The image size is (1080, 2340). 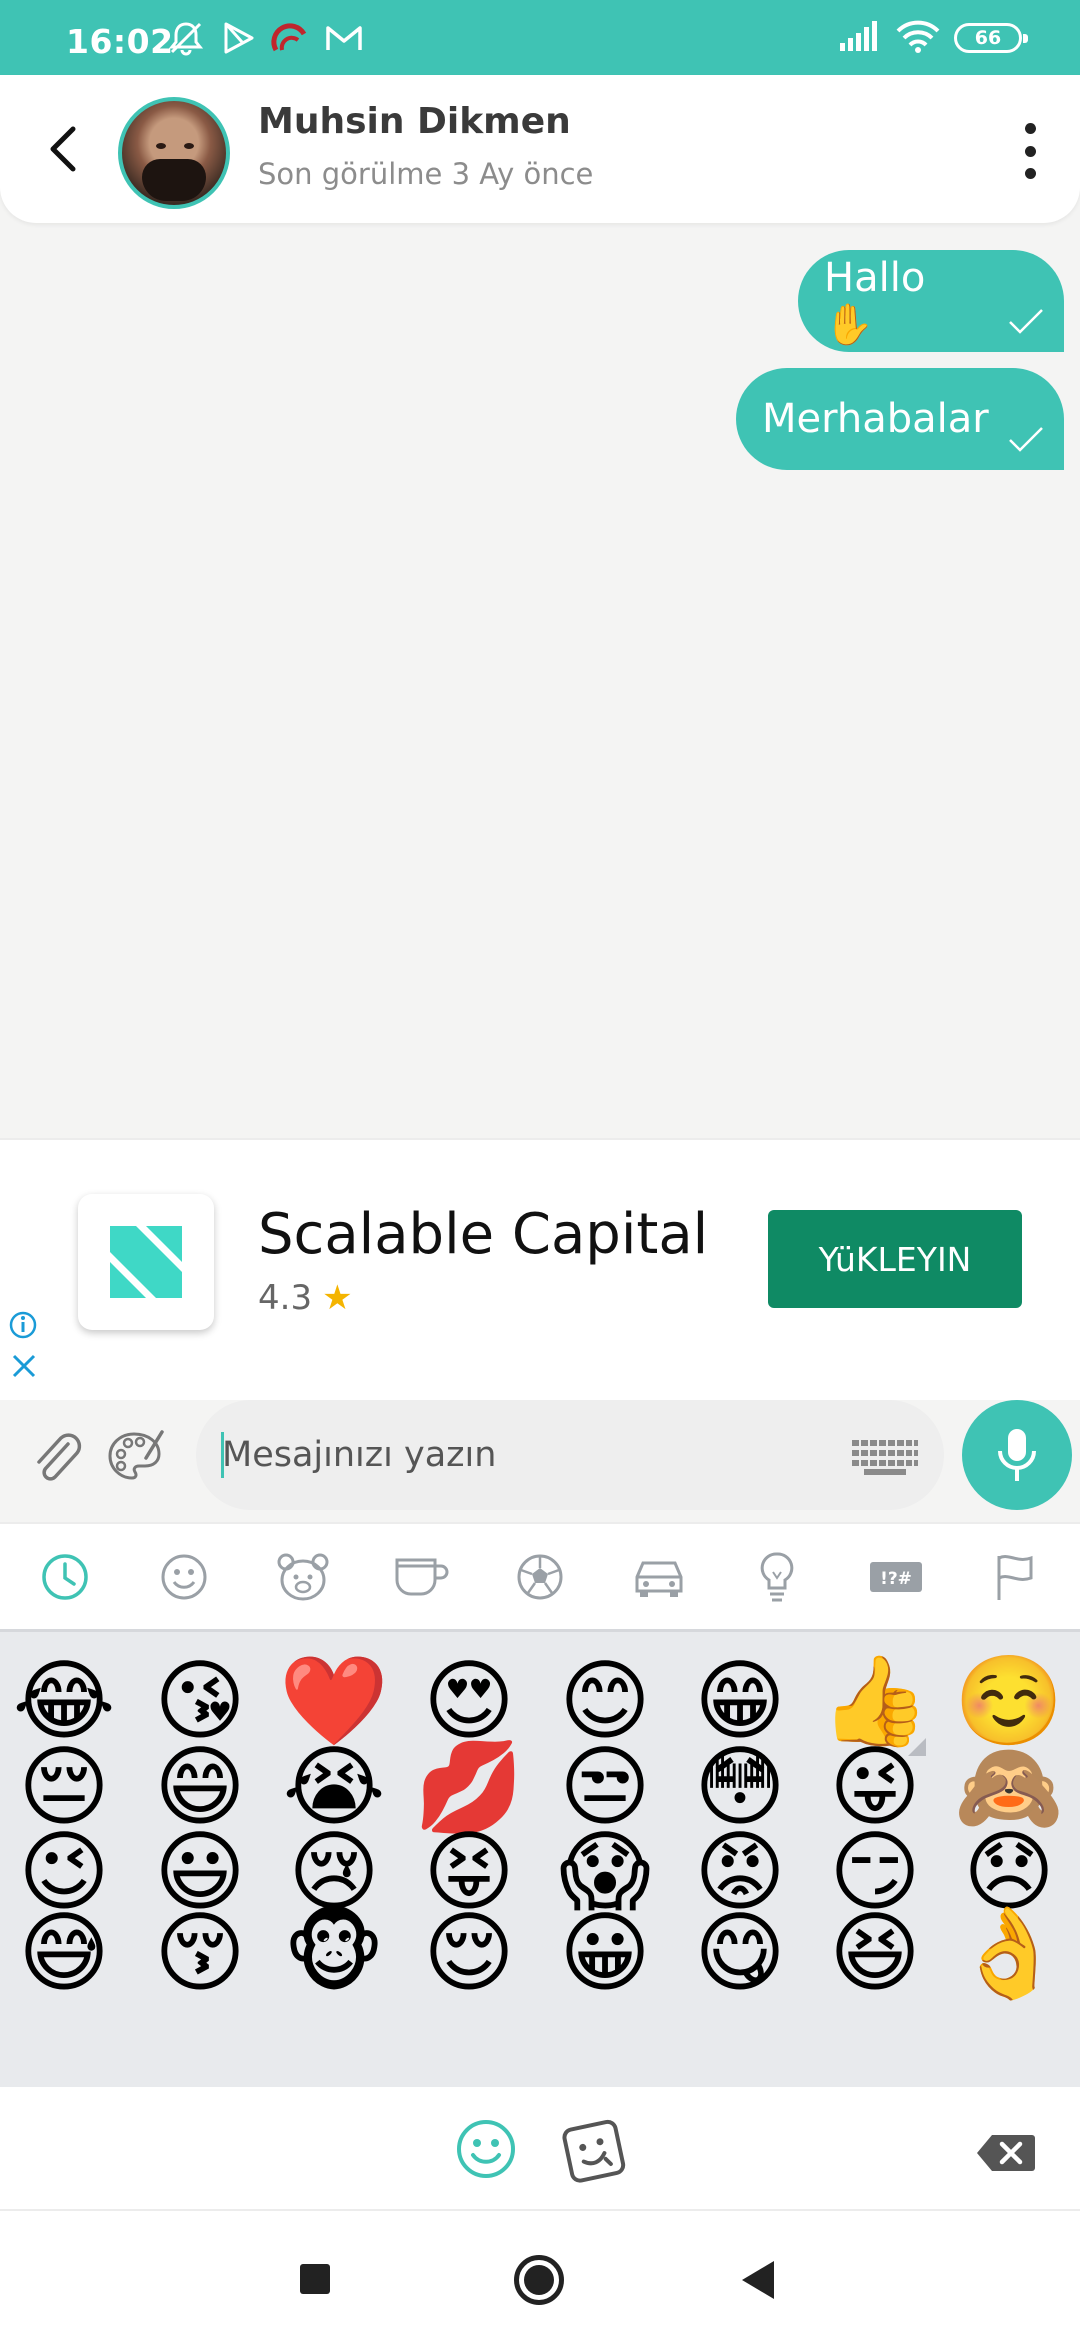 I want to click on message-bubble: Hallo ✋, so click(x=931, y=301).